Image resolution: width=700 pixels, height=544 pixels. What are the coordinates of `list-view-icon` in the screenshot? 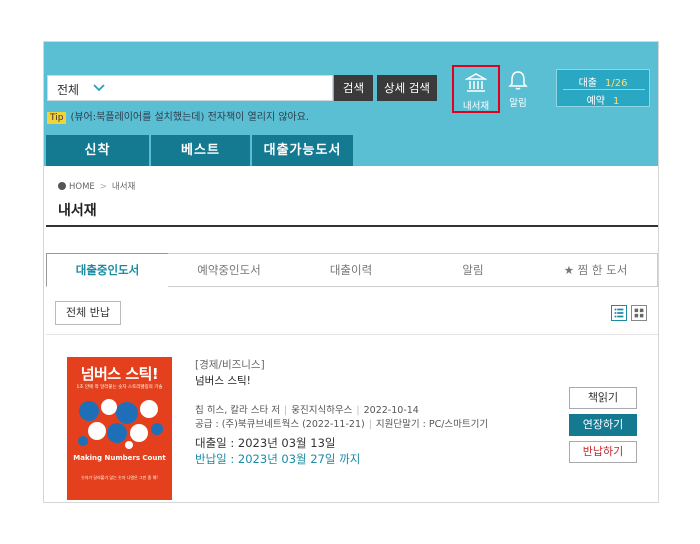 It's located at (619, 313).